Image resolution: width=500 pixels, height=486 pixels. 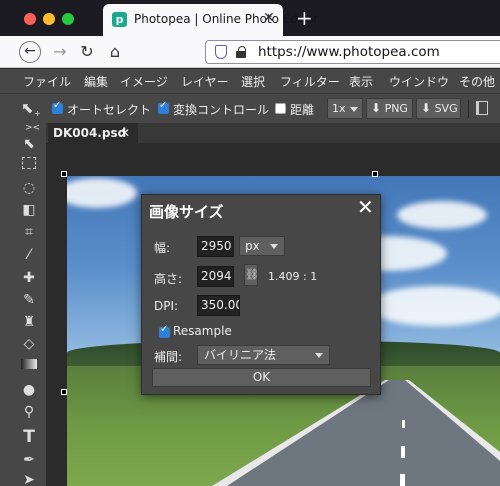 I want to click on export-scale-value: 1x, so click(x=339, y=108).